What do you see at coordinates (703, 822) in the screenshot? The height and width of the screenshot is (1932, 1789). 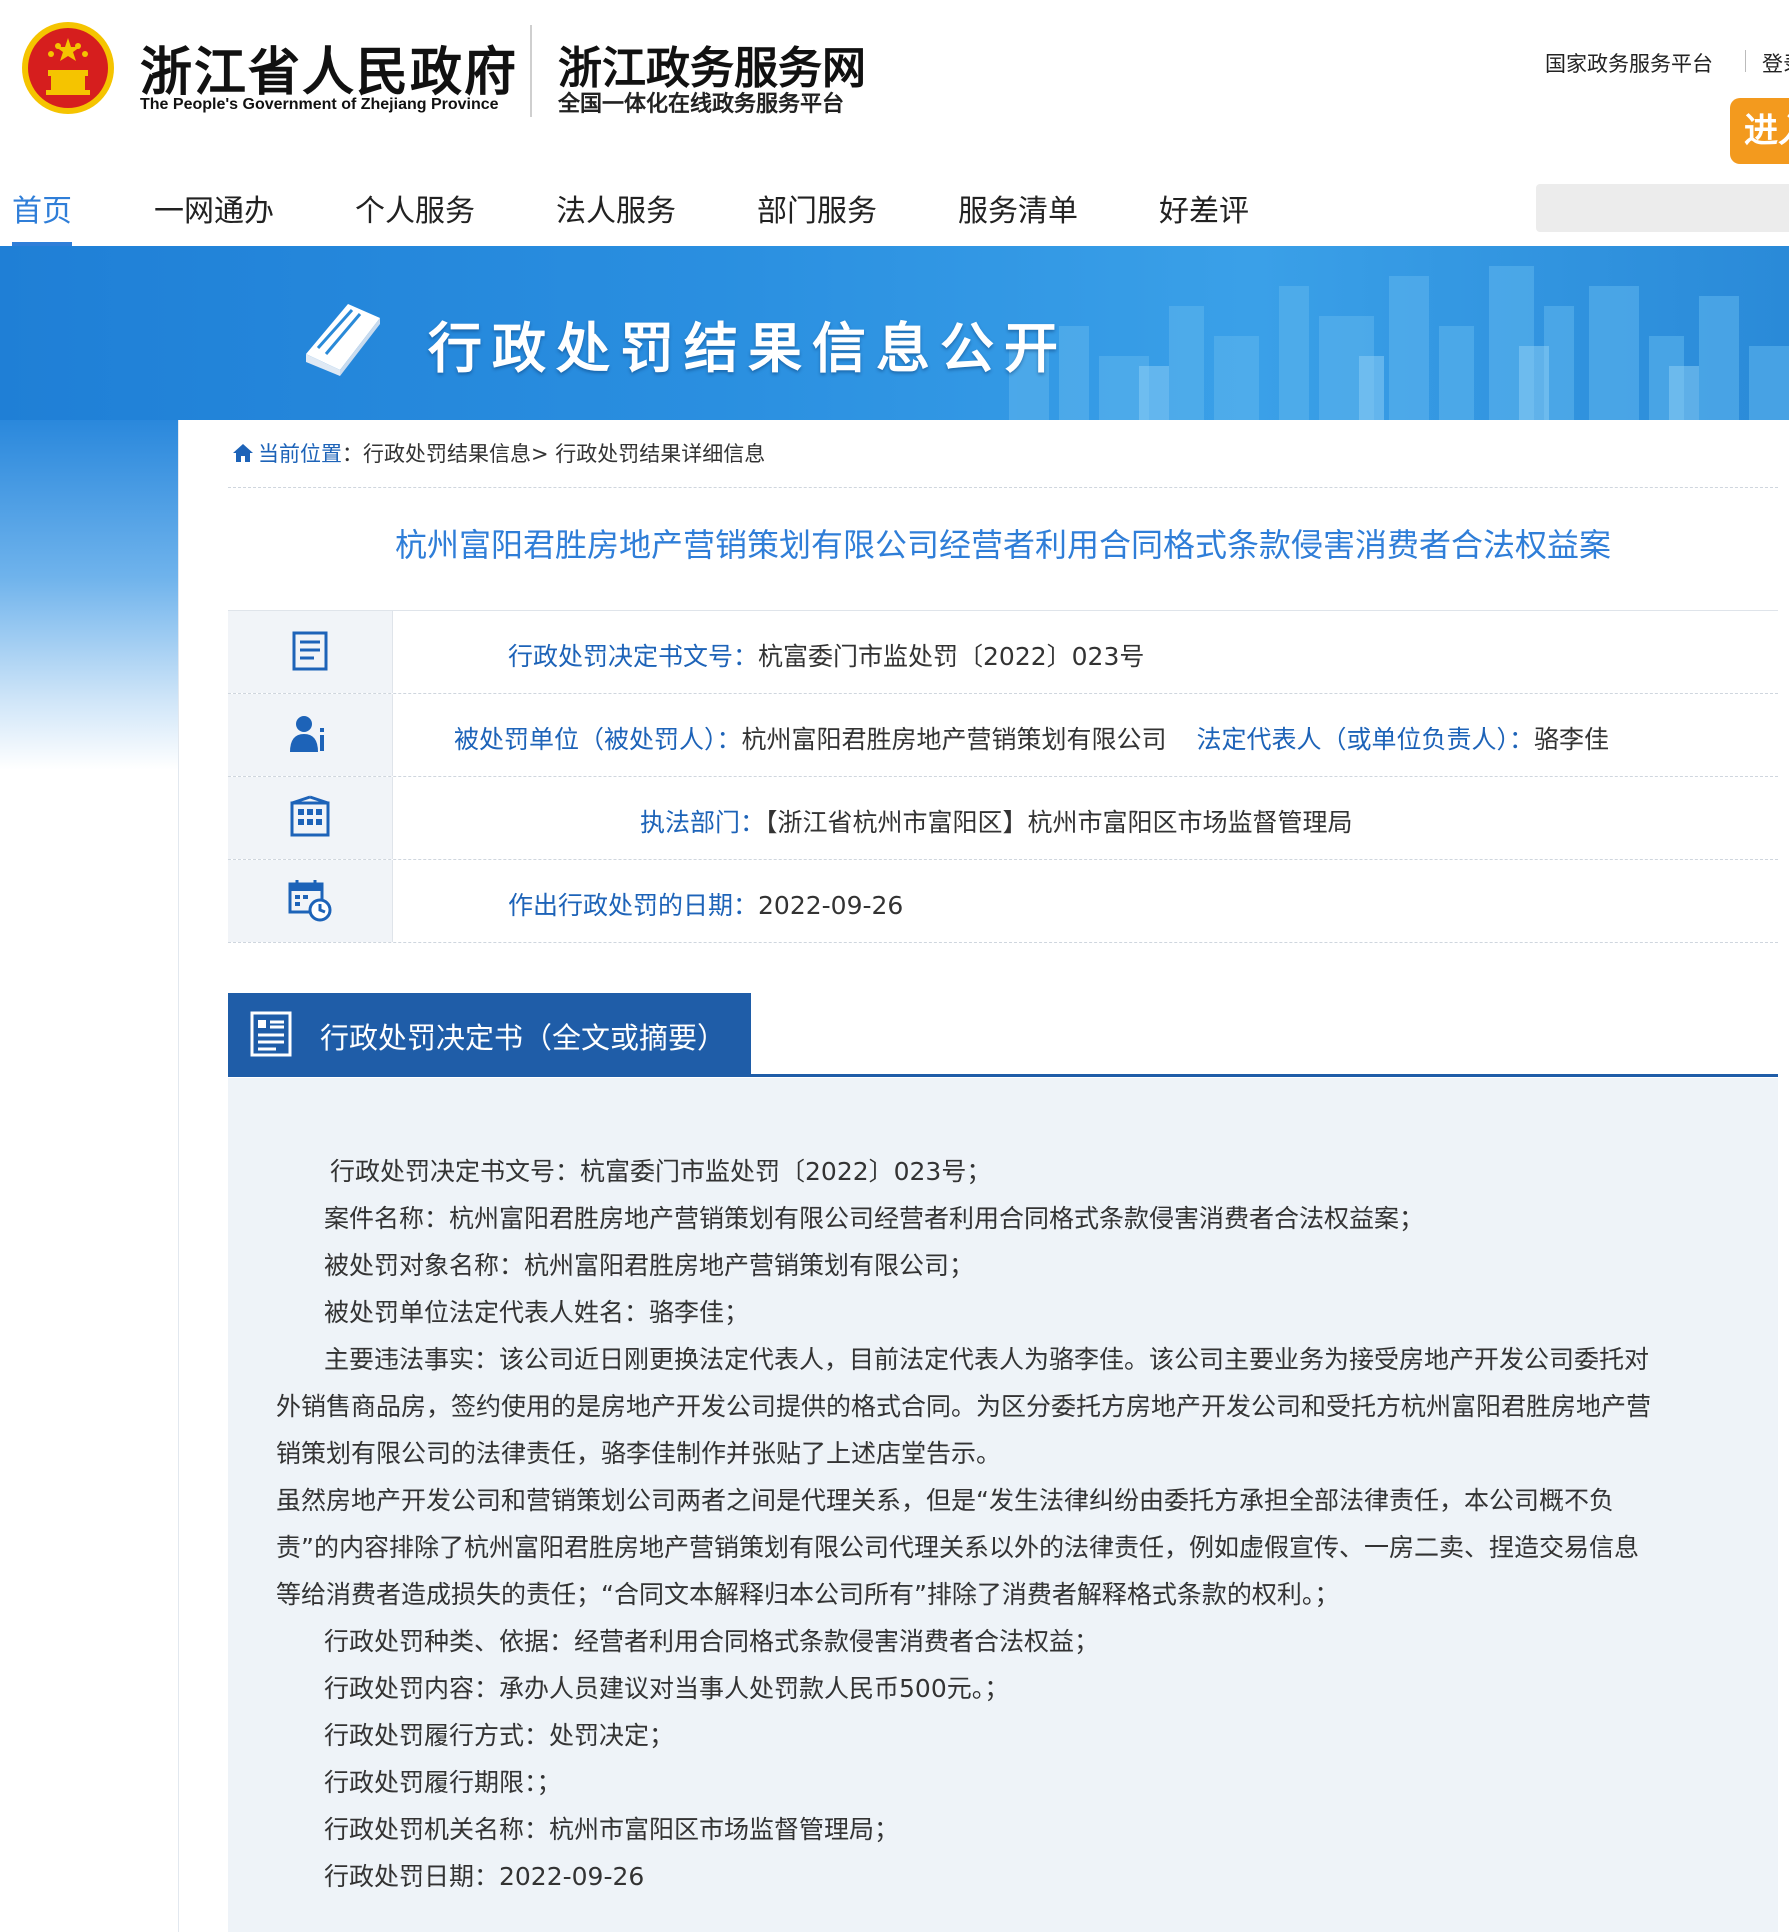 I see `department-label: 执法部门：` at bounding box center [703, 822].